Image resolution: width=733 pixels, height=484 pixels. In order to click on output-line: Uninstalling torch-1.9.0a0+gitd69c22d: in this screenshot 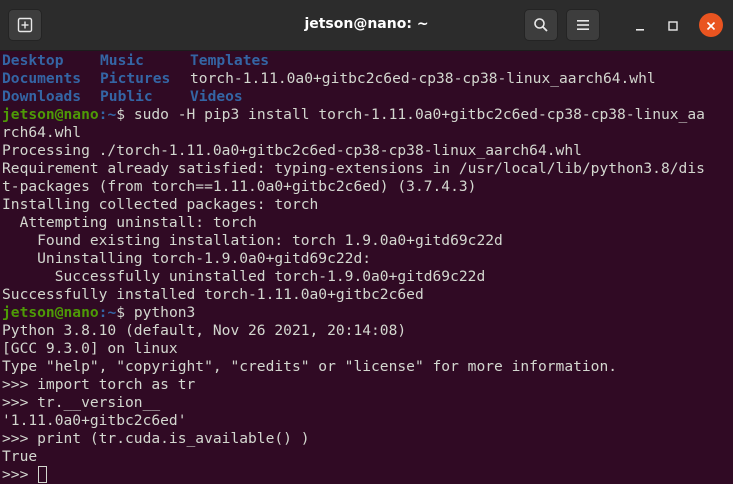, I will do `click(187, 258)`.